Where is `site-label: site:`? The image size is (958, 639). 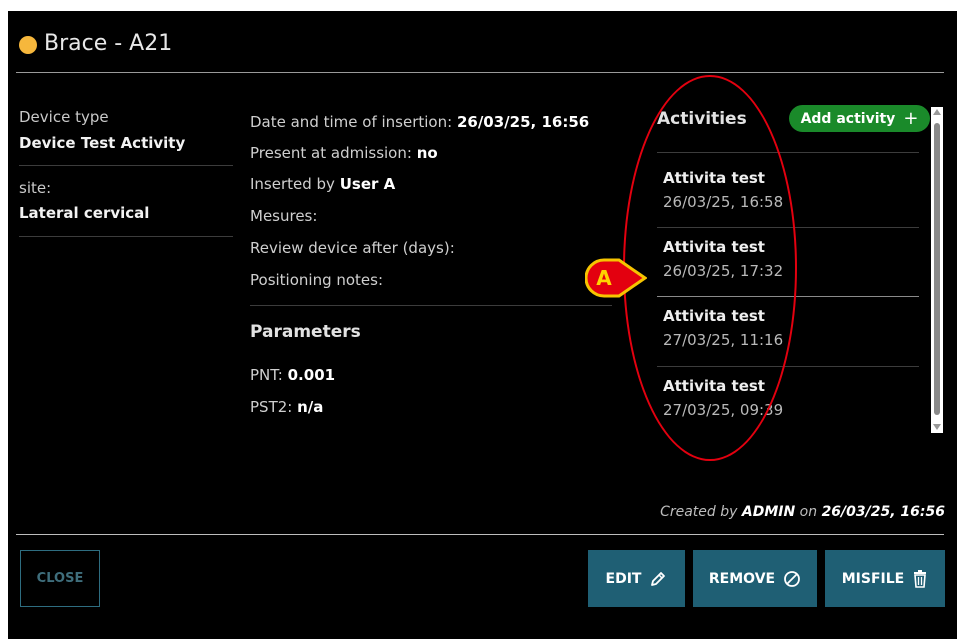 site-label: site: is located at coordinates (35, 188).